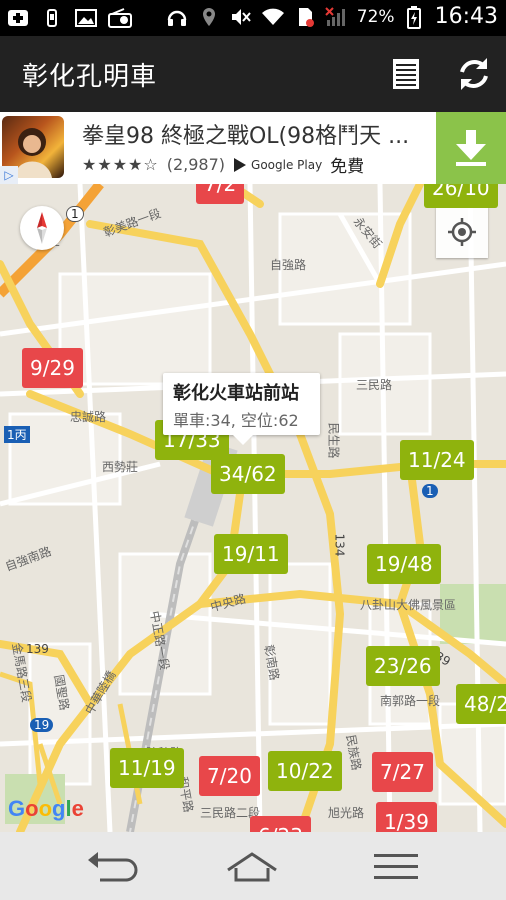  I want to click on station-pin: 11/19, so click(147, 768).